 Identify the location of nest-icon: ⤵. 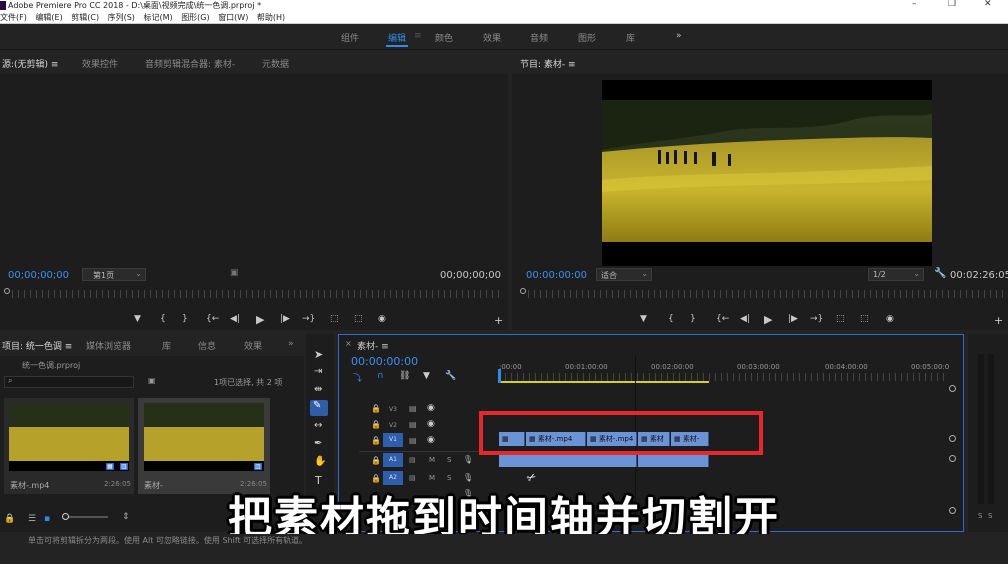
(357, 377).